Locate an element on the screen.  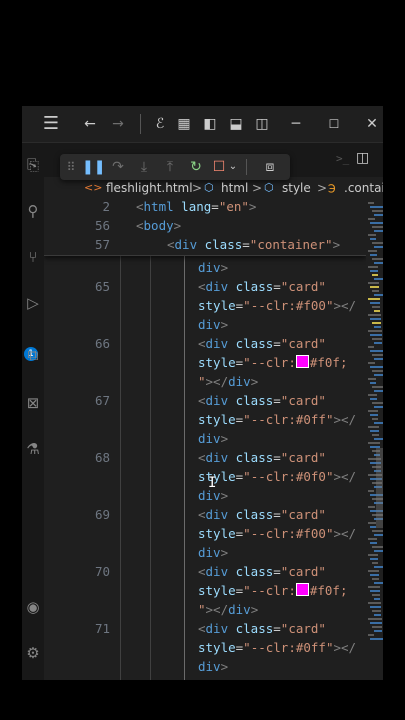
line-number: 69 is located at coordinates (102, 514).